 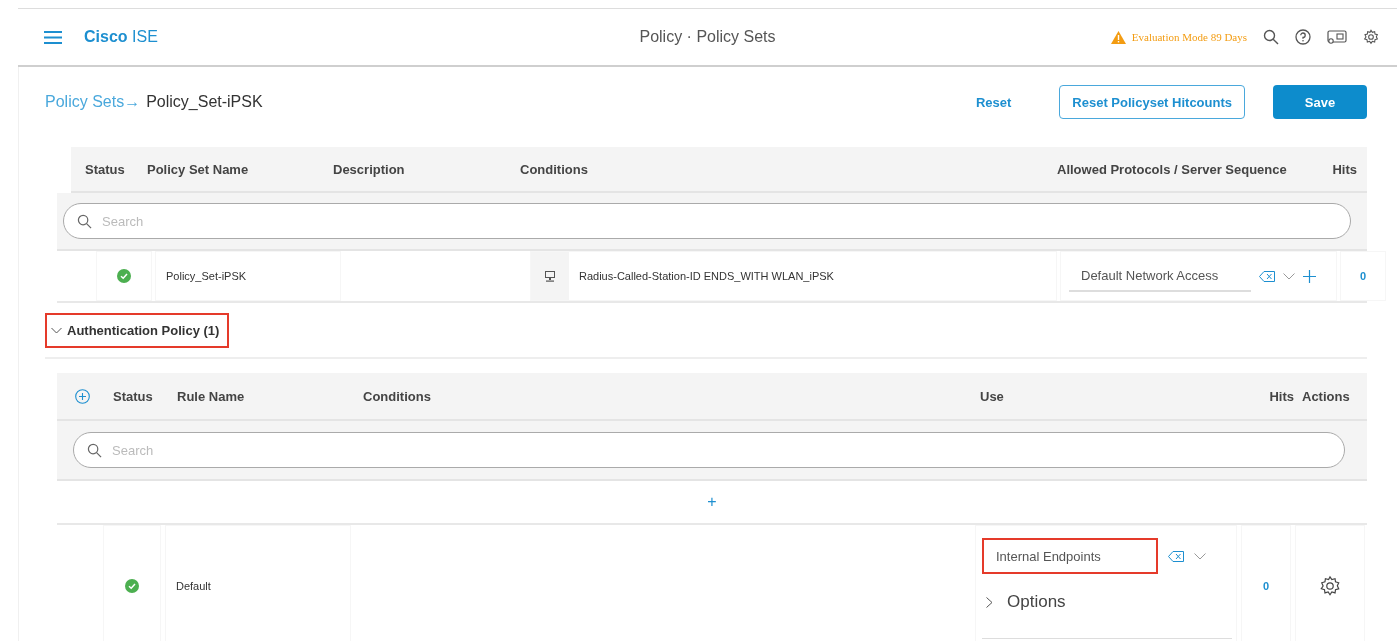 I want to click on devices-icon, so click(x=1337, y=37).